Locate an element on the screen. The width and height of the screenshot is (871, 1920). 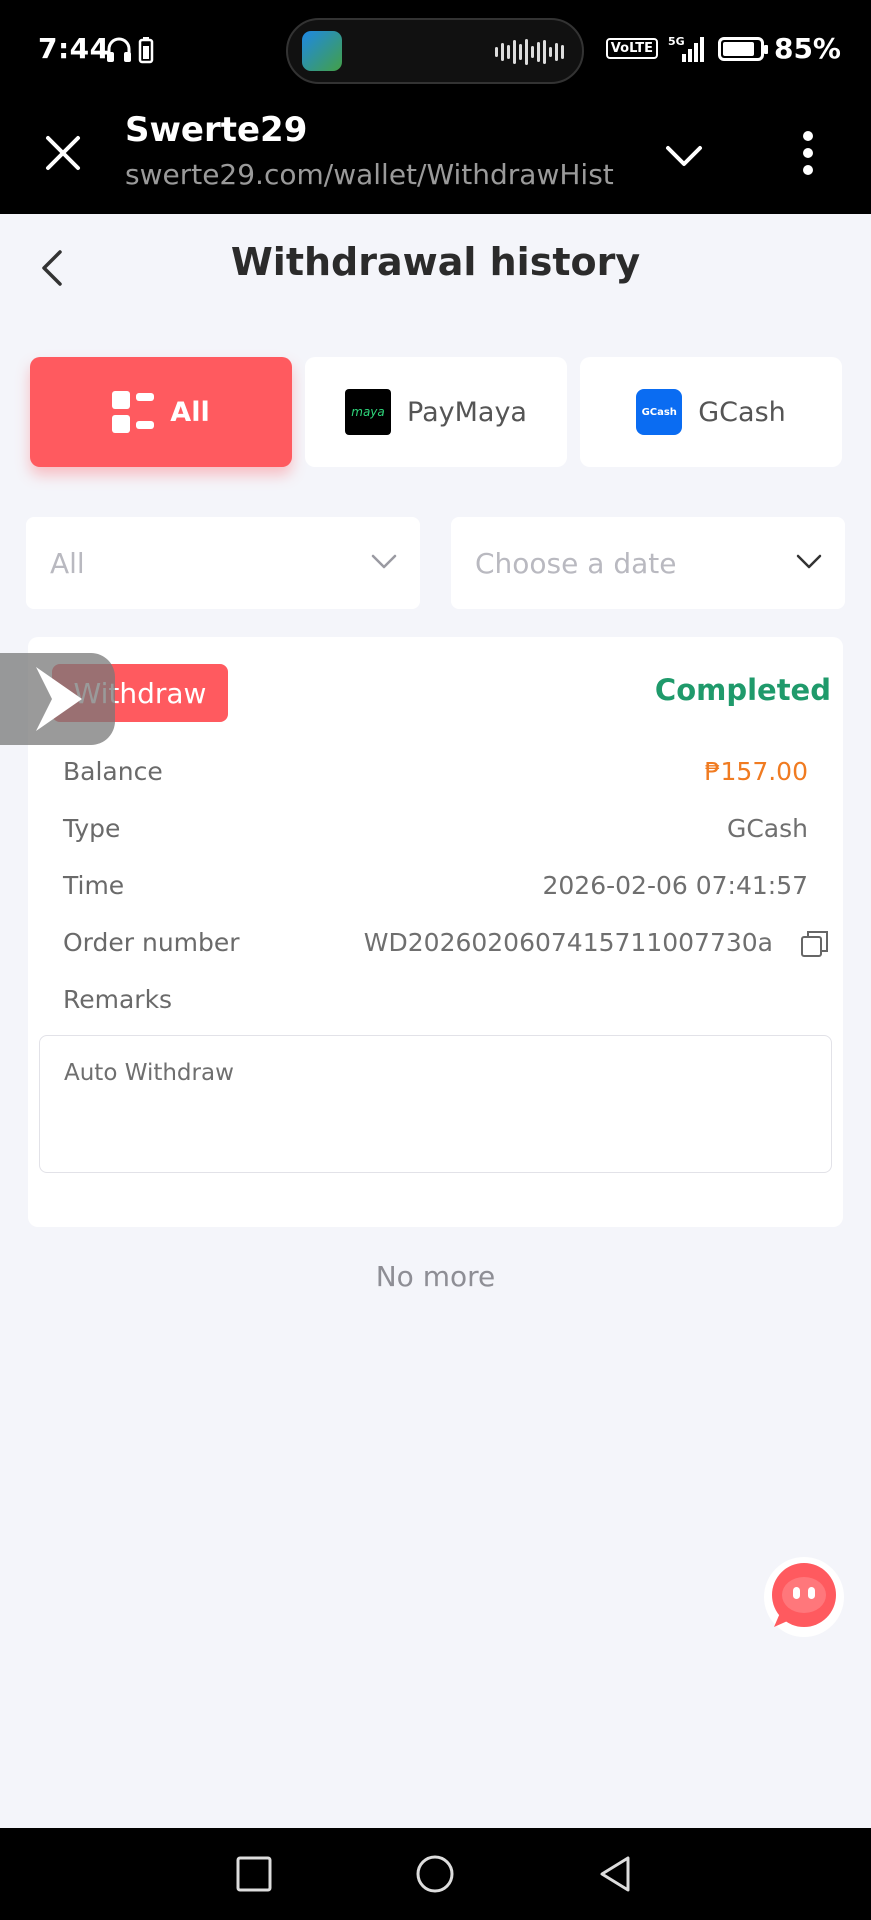
order-number-label: Order number is located at coordinates (151, 942).